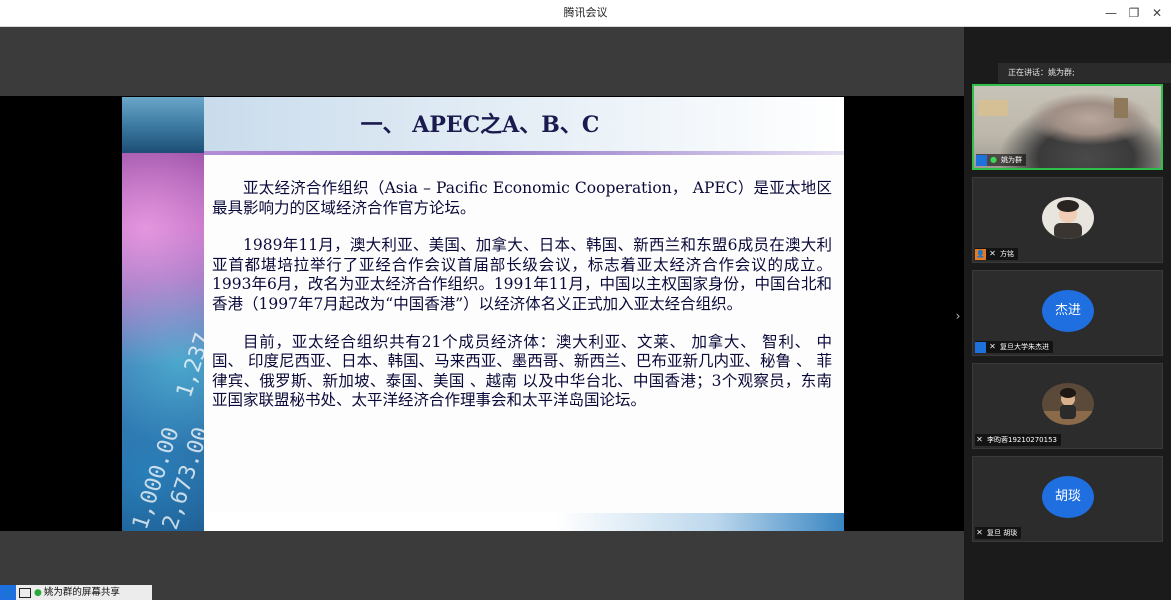 This screenshot has width=1171, height=603. I want to click on participant-tile: 杰进 👤 ✕ 复旦大学朱杰进, so click(1067, 313).